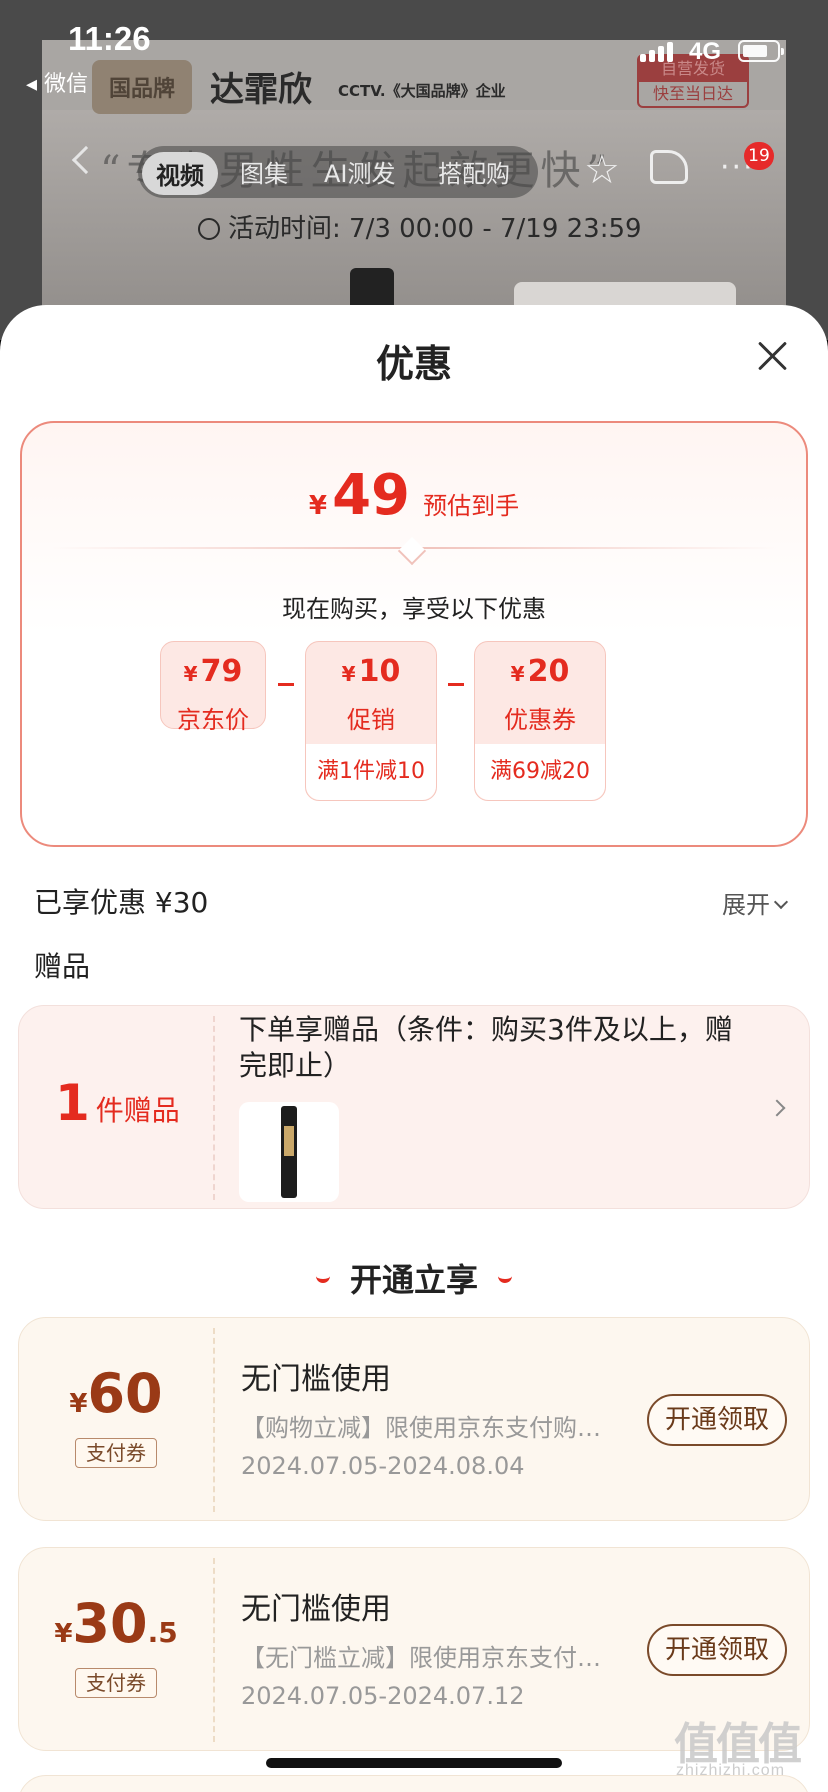  I want to click on coupon-value: 30, so click(110, 1623).